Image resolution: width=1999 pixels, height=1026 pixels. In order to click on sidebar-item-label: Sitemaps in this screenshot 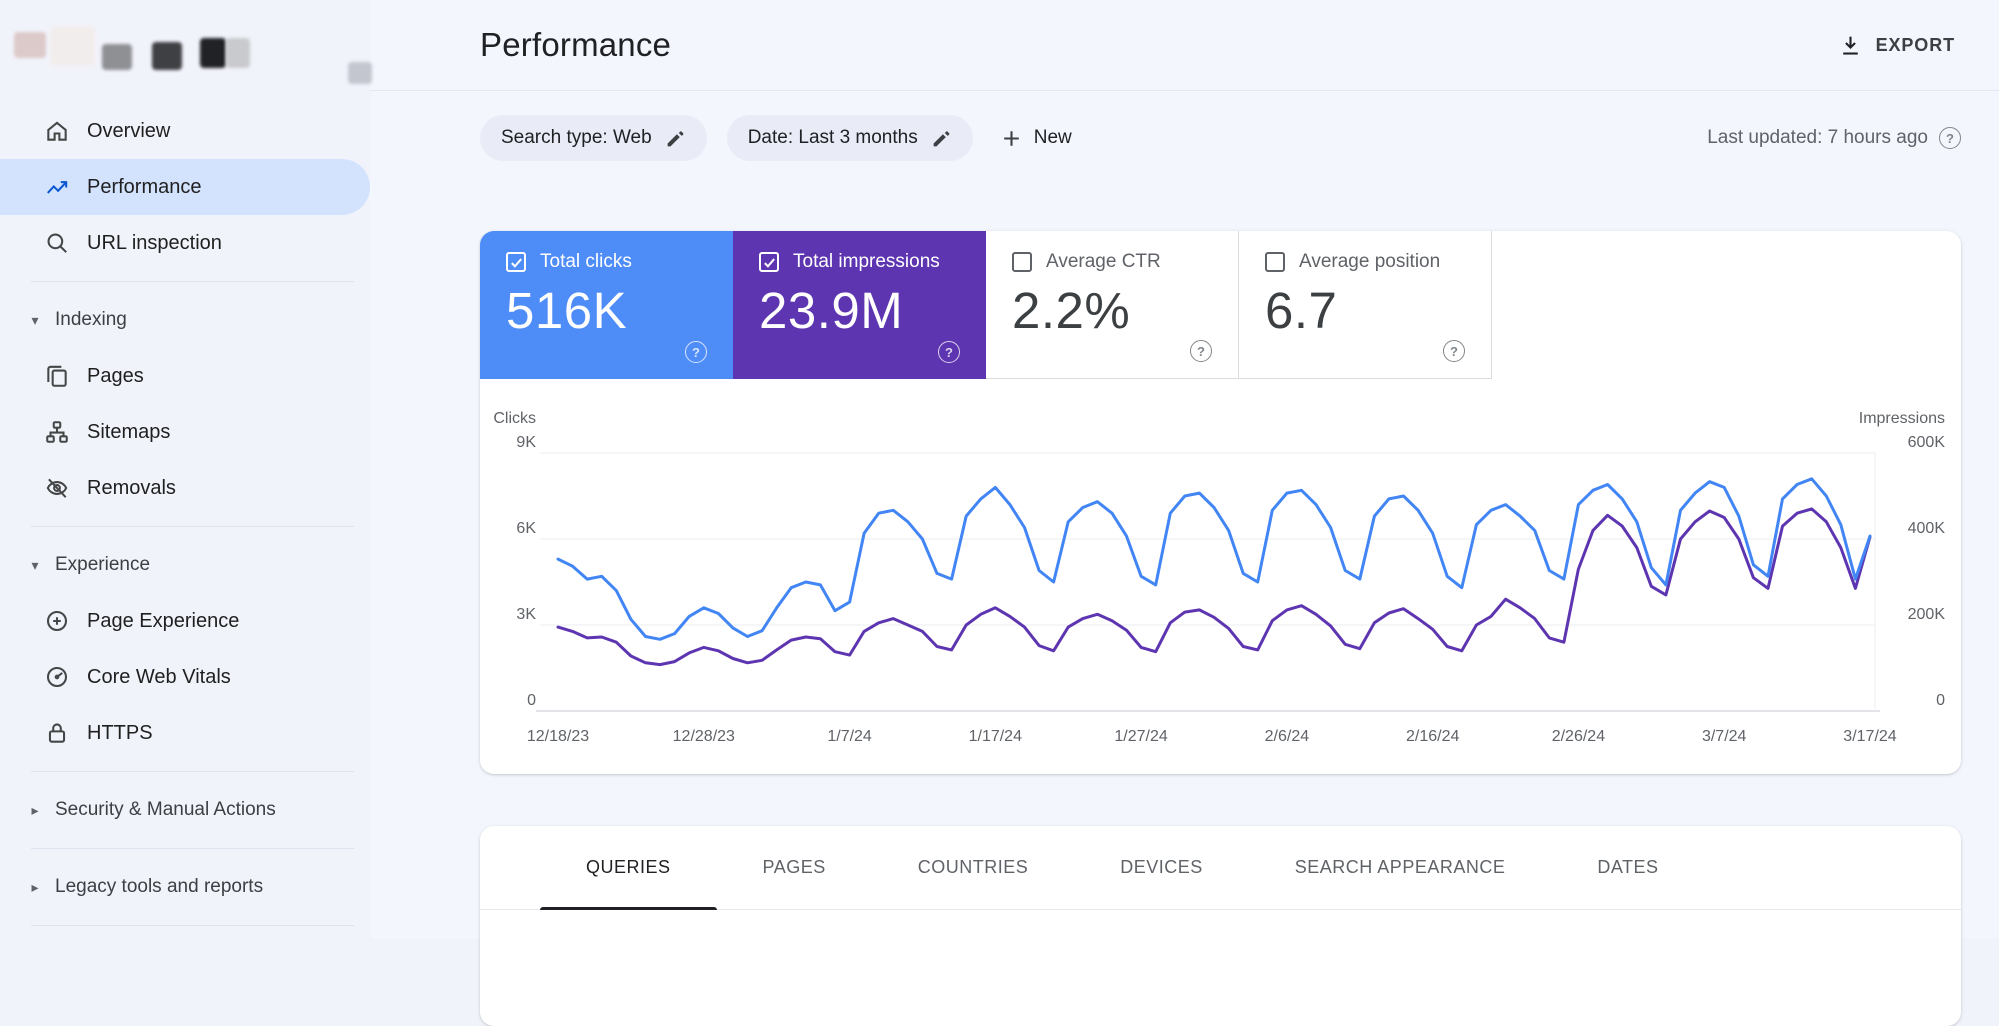, I will do `click(129, 431)`.